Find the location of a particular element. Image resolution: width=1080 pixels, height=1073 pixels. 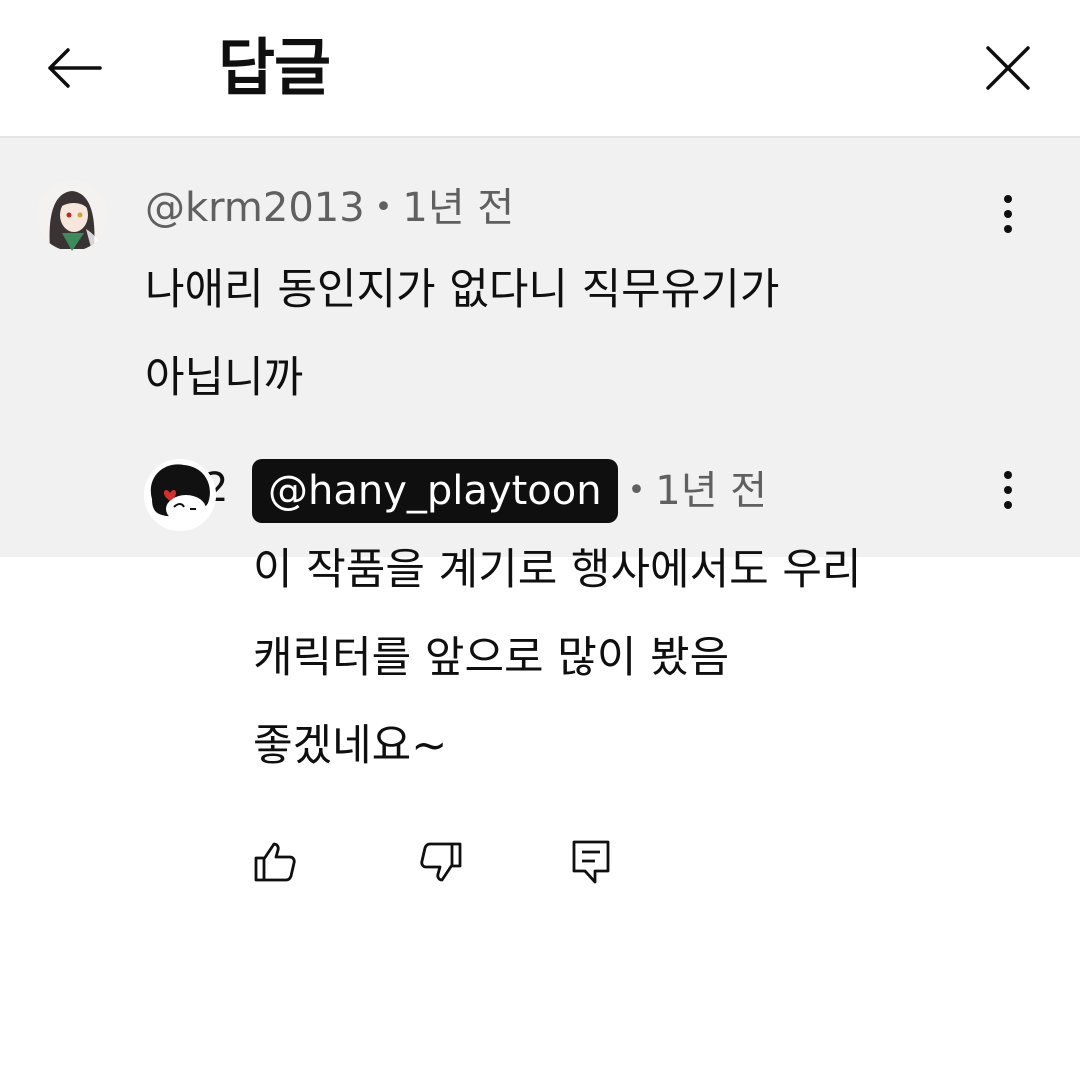

comment-meta: @krm2013 • 1년 전 is located at coordinates (329, 208).